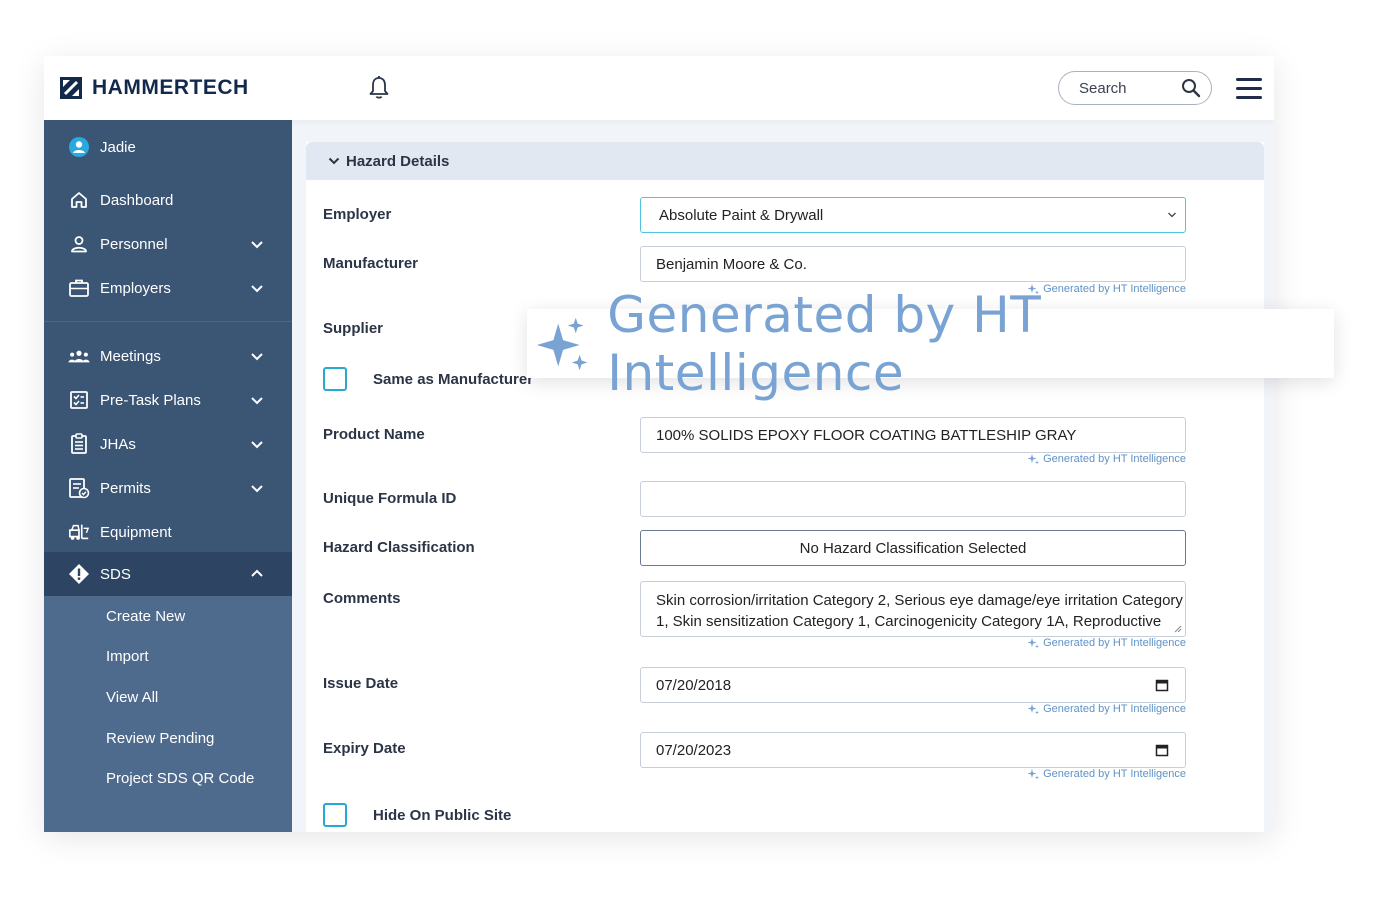 The image size is (1398, 905). Describe the element at coordinates (442, 815) in the screenshot. I see `hide-on-public-site-label: Hide On Public Site` at that location.